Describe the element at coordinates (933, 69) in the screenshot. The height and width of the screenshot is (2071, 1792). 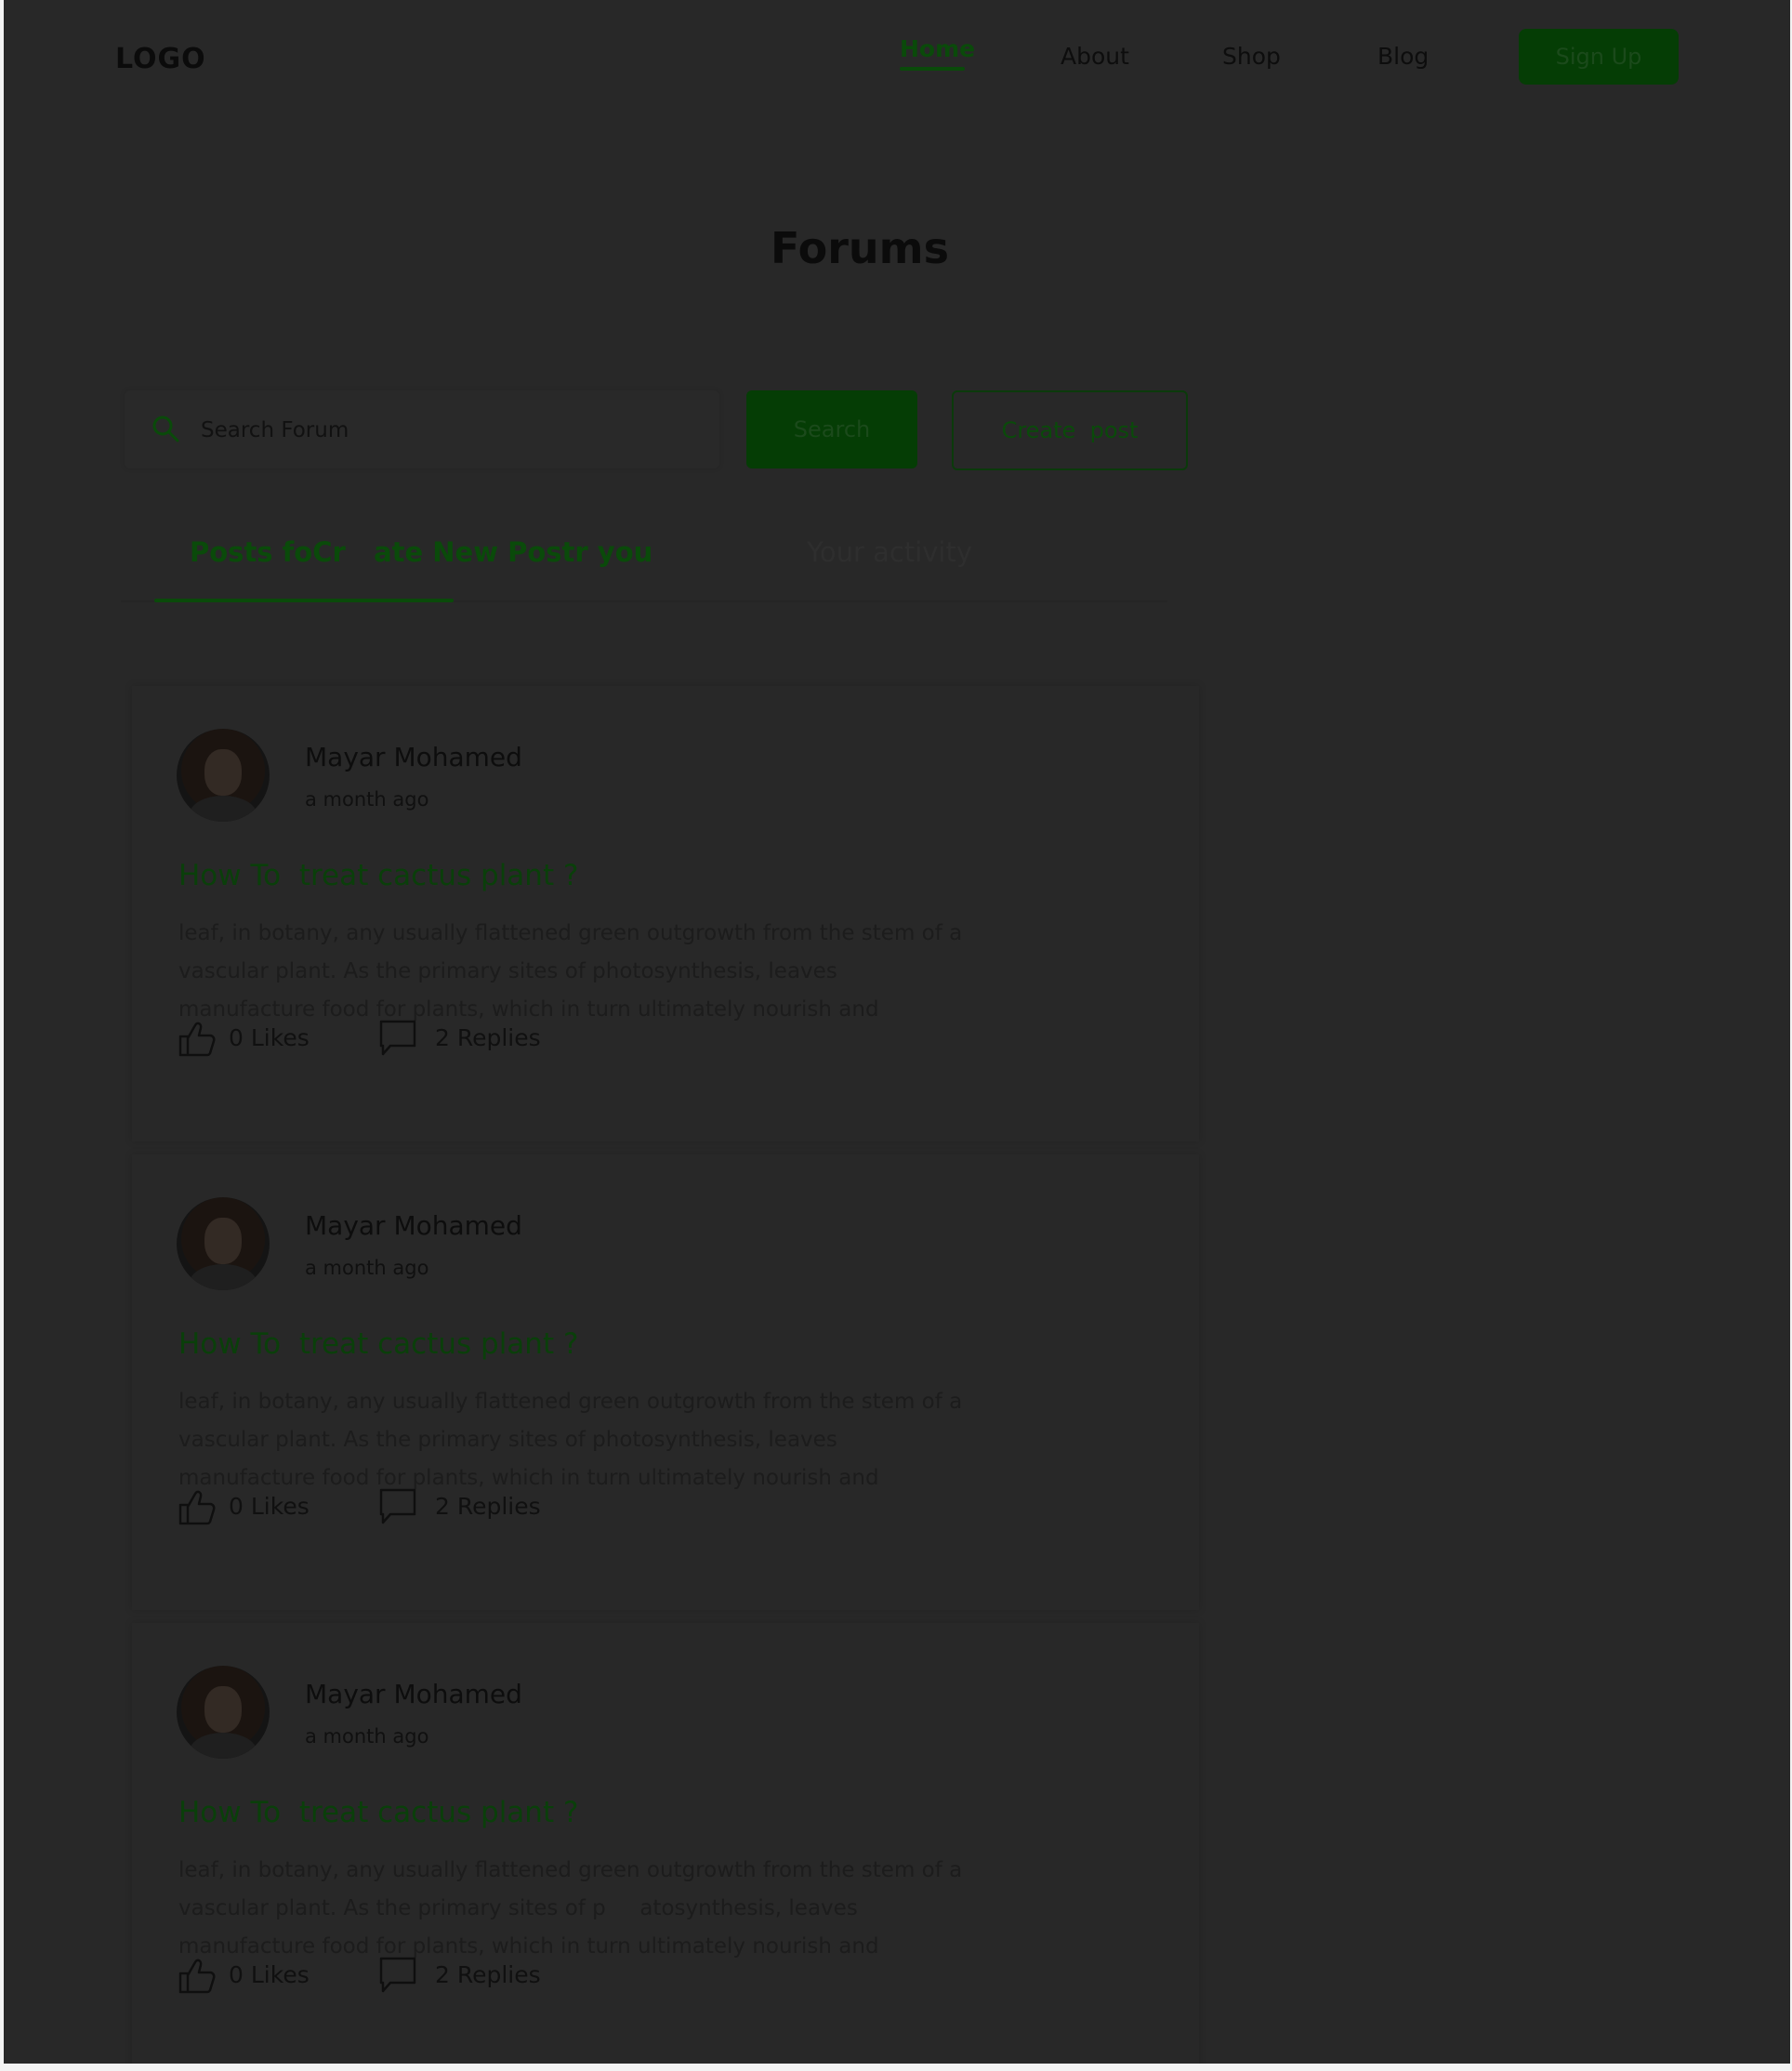
I see `nav-active-underline` at that location.